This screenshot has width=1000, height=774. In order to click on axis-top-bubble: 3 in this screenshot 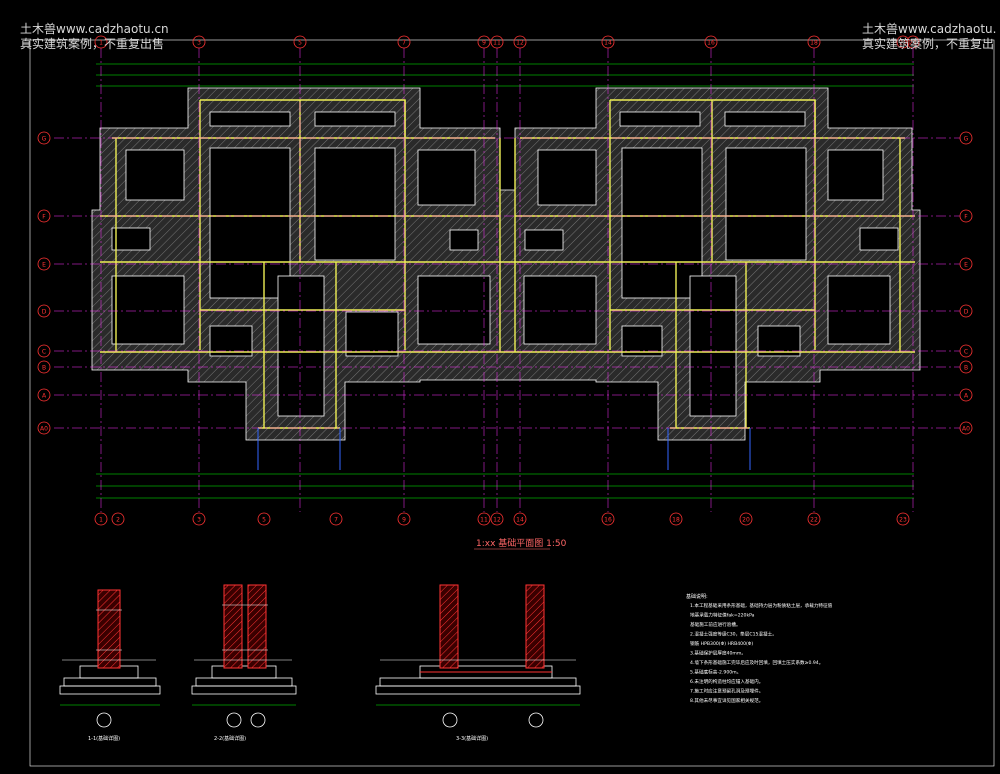, I will do `click(199, 42)`.